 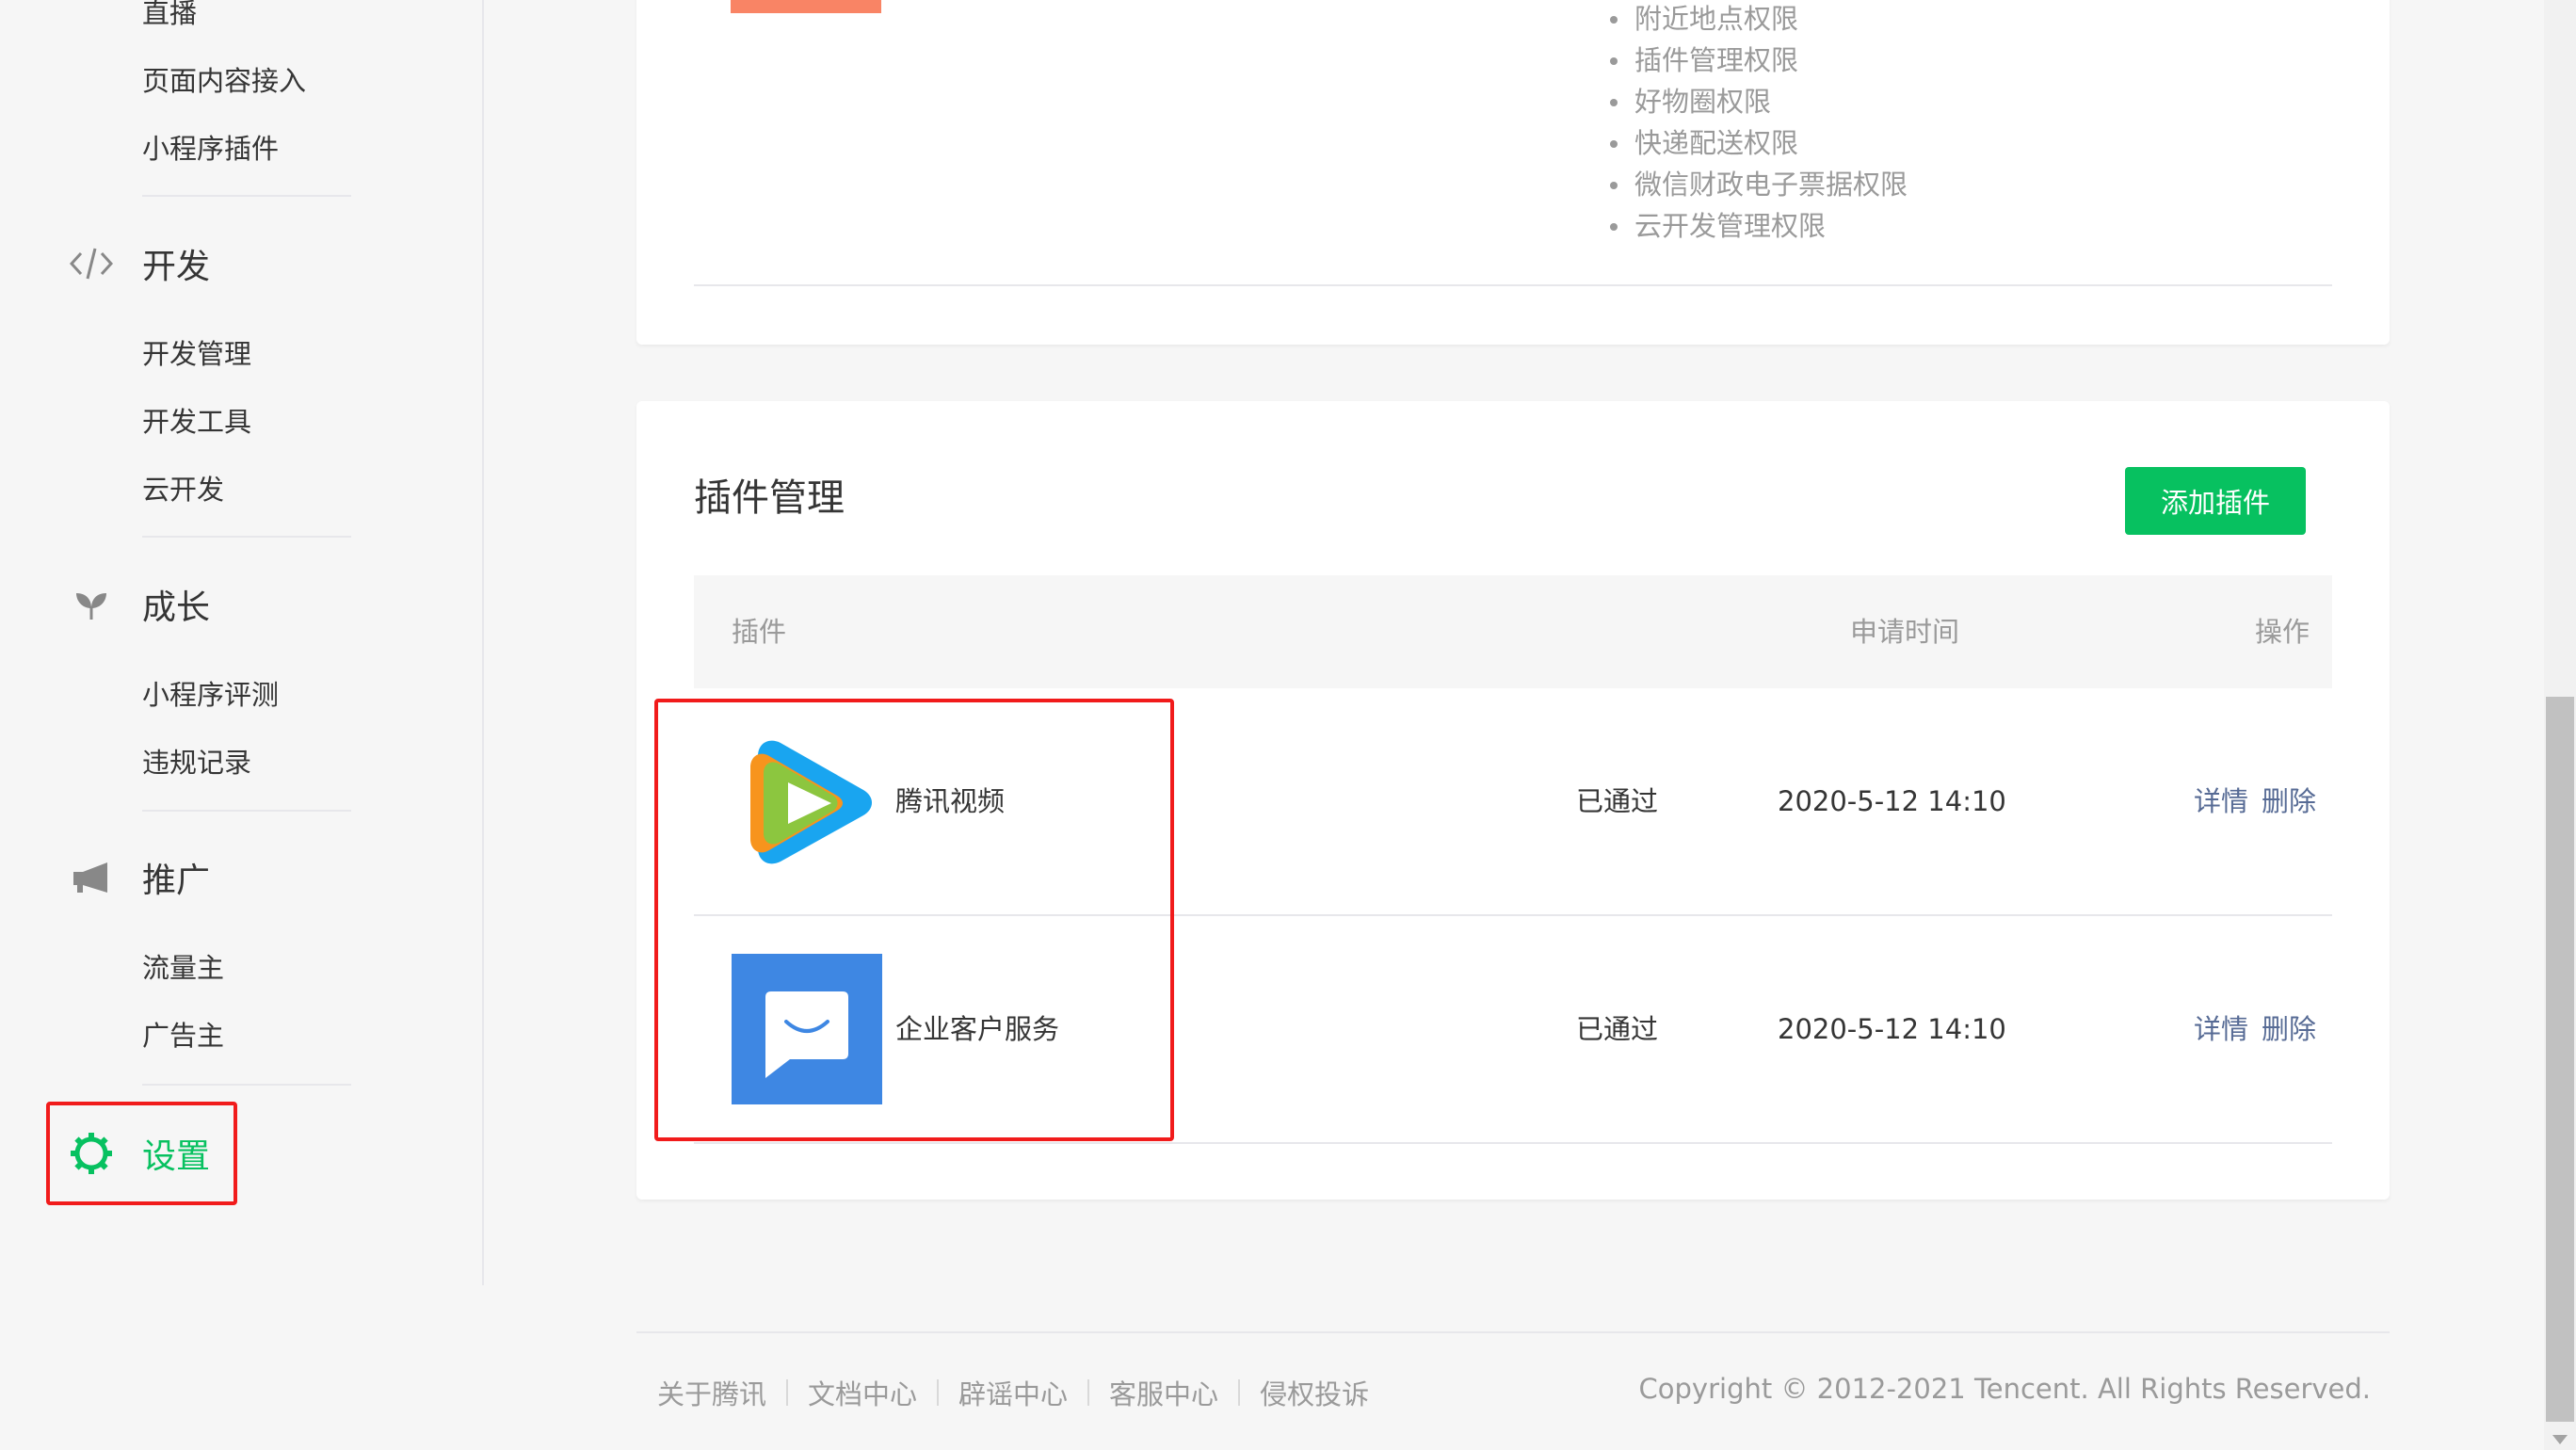 What do you see at coordinates (183, 1036) in the screenshot?
I see `sidebar-item-advertiser: 广告主` at bounding box center [183, 1036].